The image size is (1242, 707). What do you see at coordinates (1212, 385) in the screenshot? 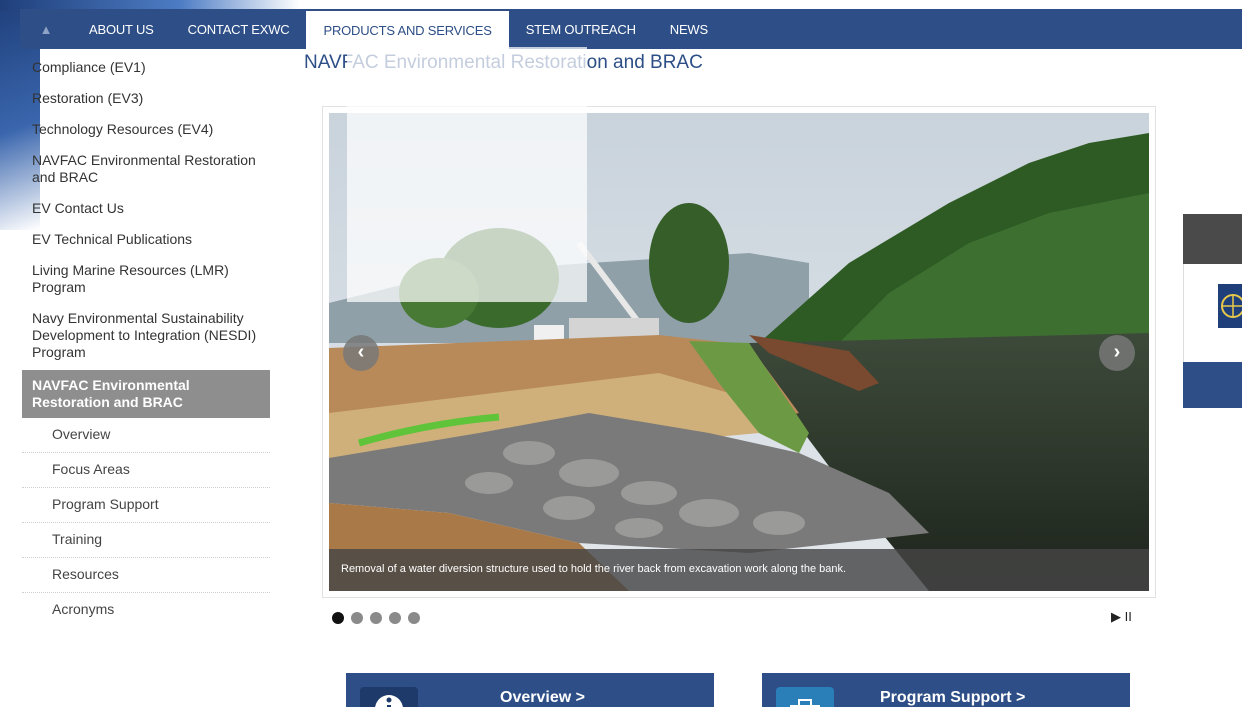
I see `widget-footer` at bounding box center [1212, 385].